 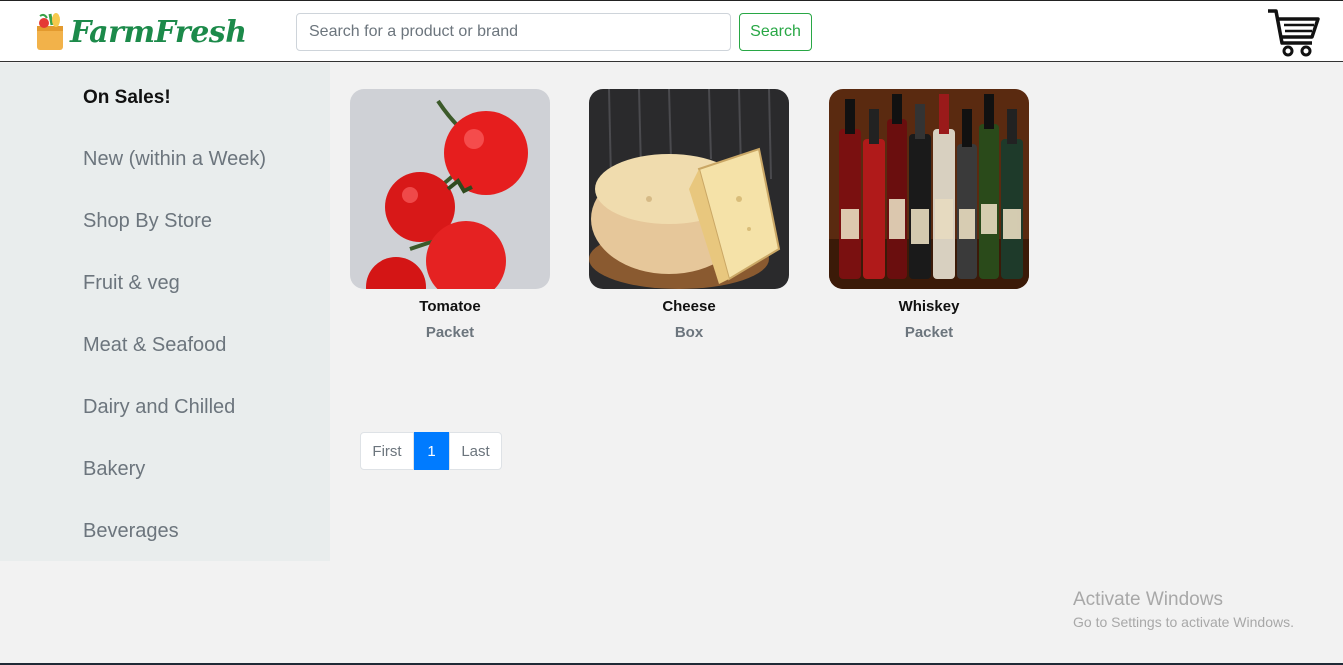 I want to click on pagination-first: First, so click(x=387, y=451).